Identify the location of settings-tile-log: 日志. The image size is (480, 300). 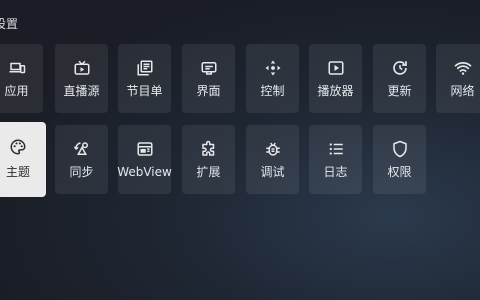
(335, 159).